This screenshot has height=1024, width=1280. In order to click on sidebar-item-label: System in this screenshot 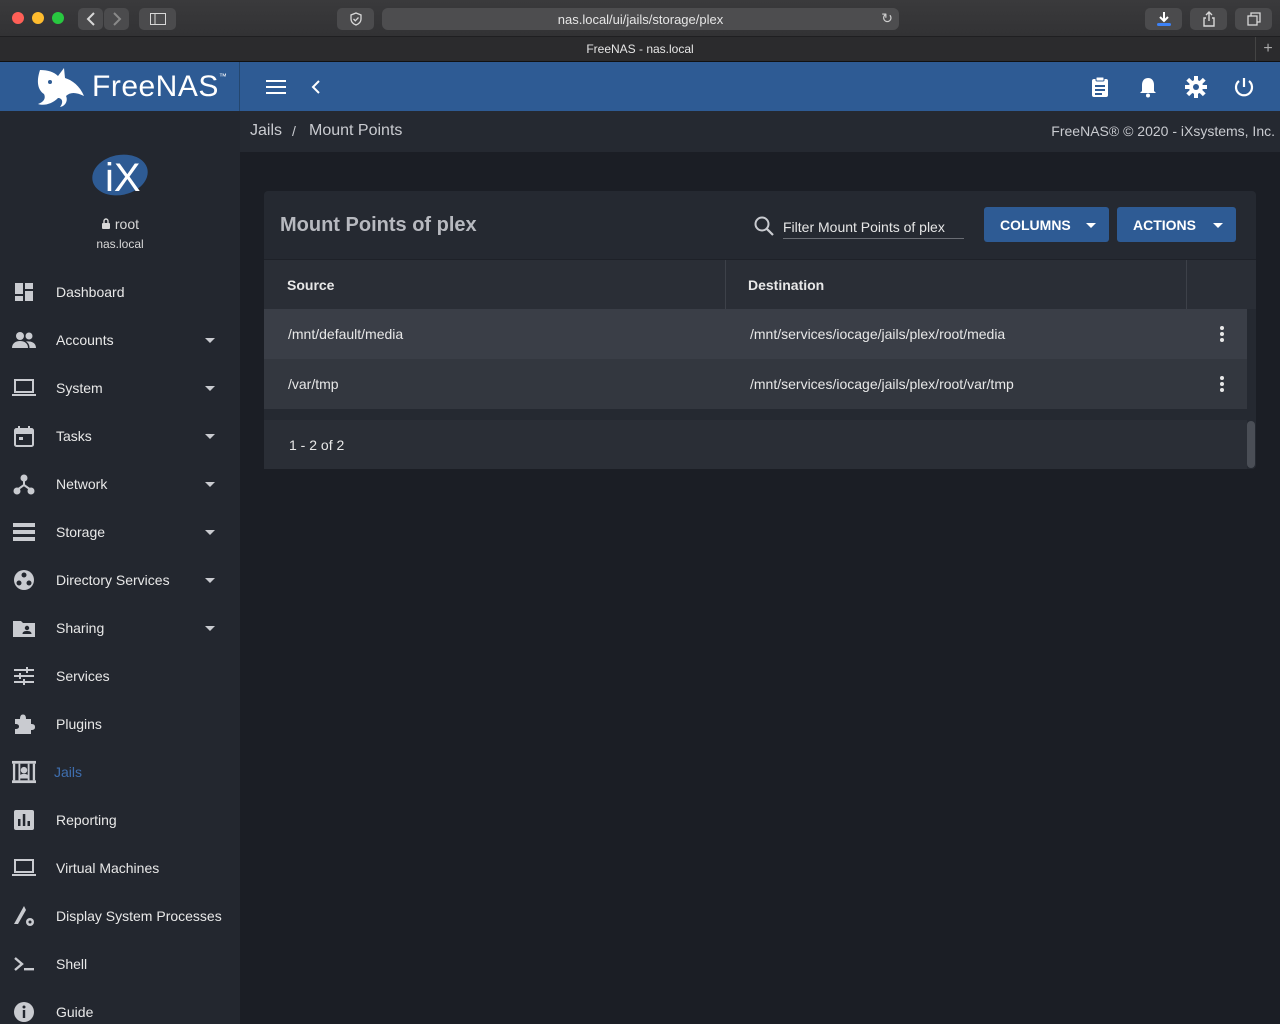, I will do `click(79, 388)`.